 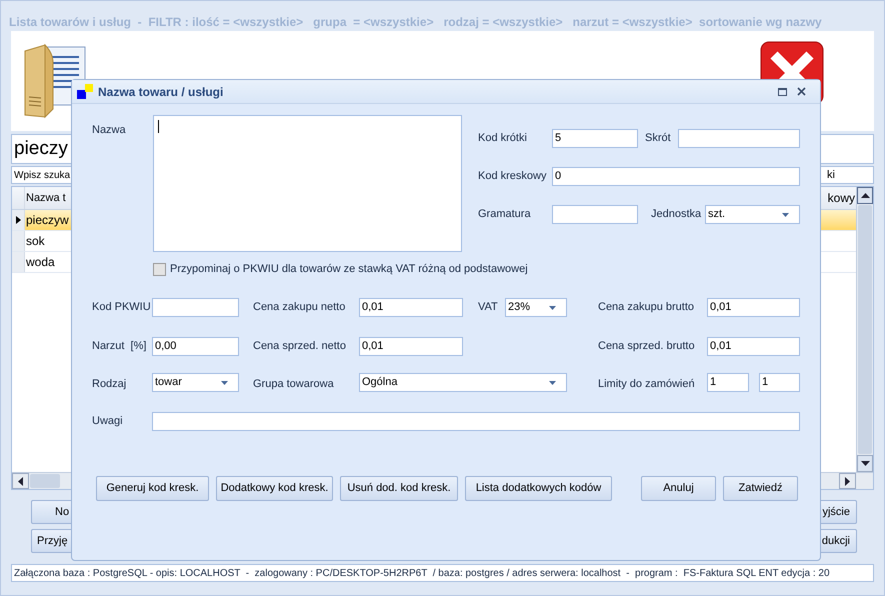 I want to click on checkbox-label: Przypominaj o PKWIU dla towarów ze stawką VAT różną od podstawowej, so click(x=349, y=269).